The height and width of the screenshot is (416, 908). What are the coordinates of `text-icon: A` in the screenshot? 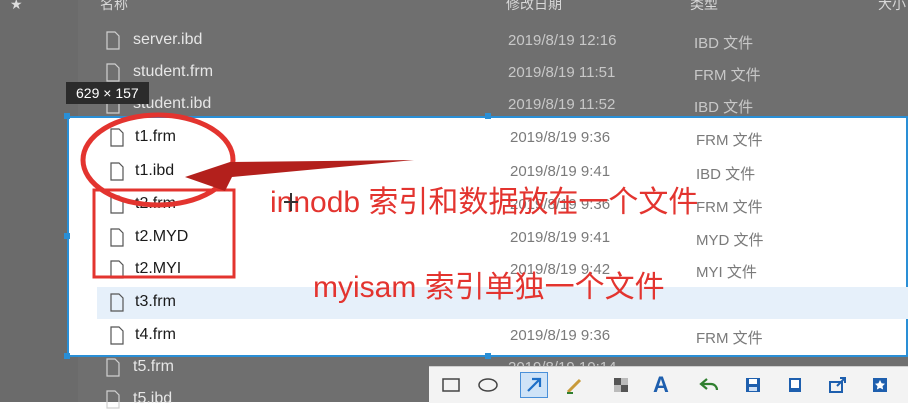 It's located at (661, 385).